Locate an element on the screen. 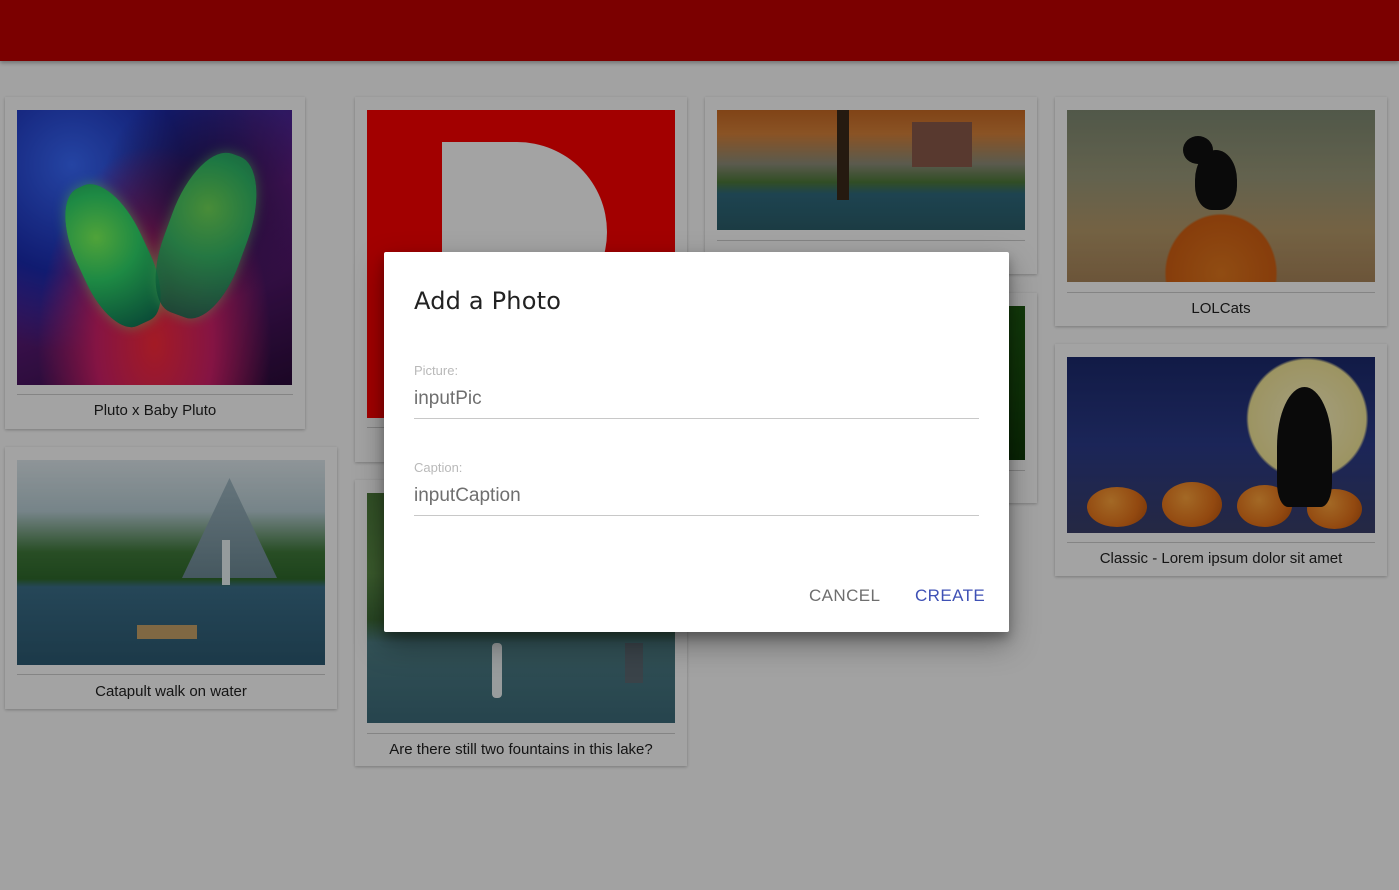  picture-input is located at coordinates (696, 400).